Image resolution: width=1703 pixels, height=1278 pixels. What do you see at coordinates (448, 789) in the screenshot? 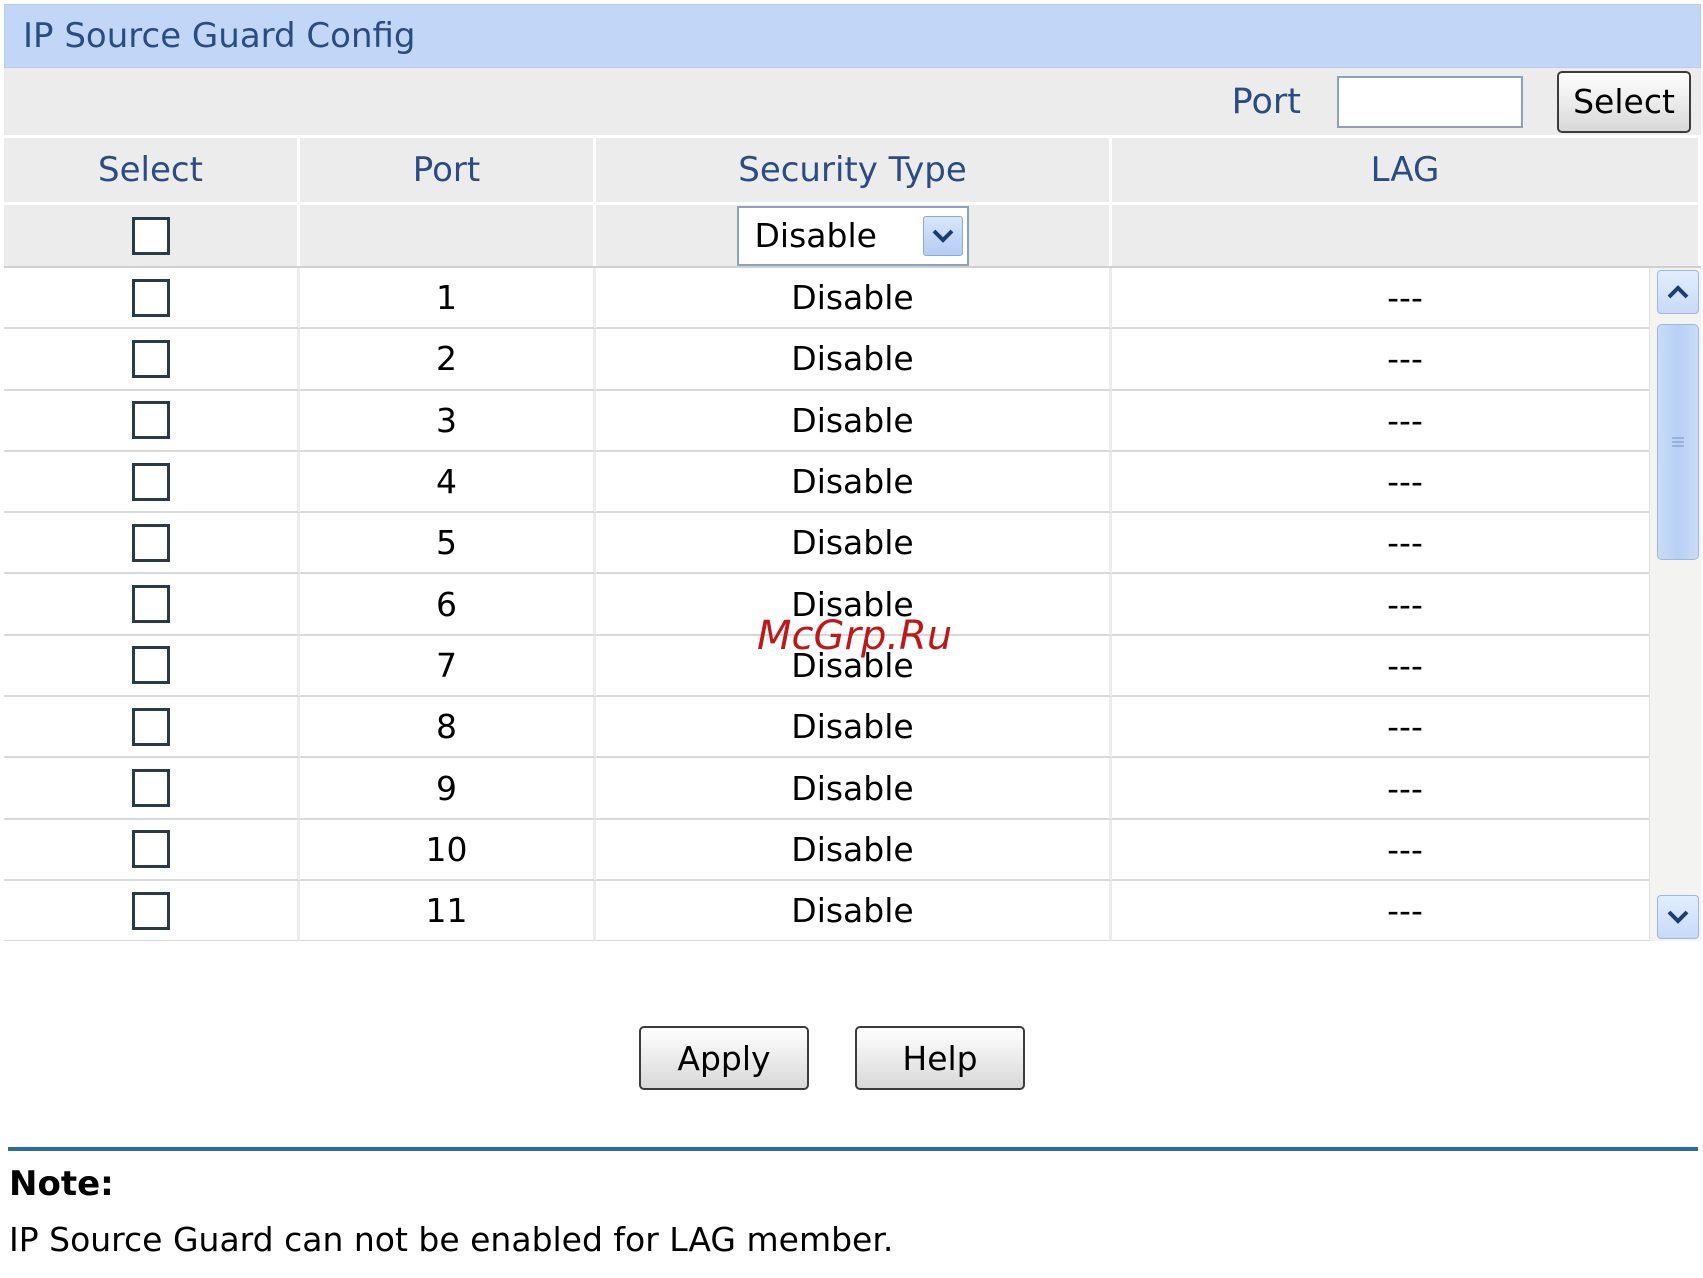
I see `row-port: 9` at bounding box center [448, 789].